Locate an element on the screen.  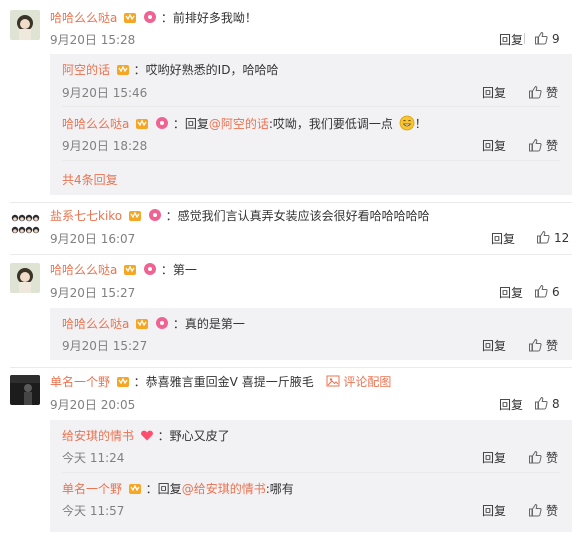
reply-body: ：哎哟好熟悉的ID，哈哈哈 is located at coordinates (206, 70).